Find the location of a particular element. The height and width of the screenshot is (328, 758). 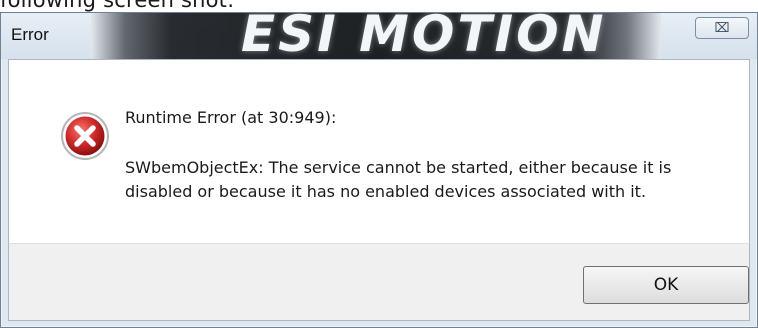

ok-button: OK is located at coordinates (666, 285).